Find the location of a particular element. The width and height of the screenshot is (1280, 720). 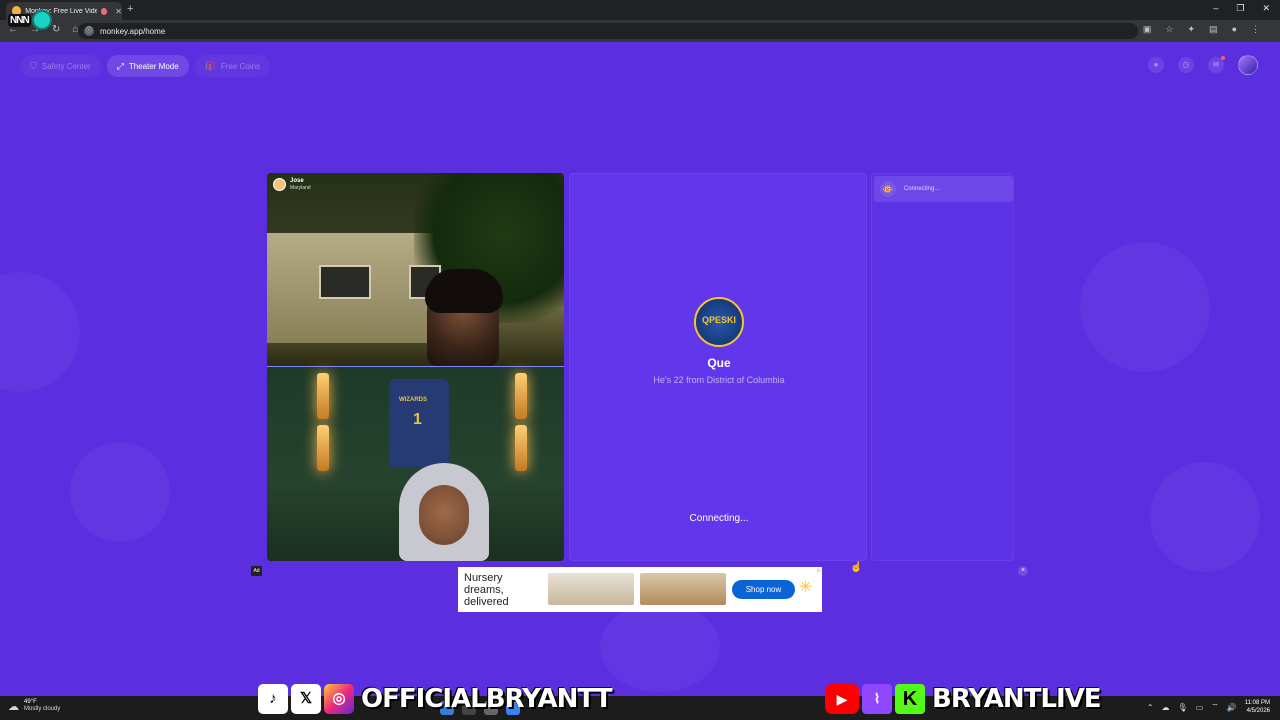

youtube-icon: ▶ is located at coordinates (842, 699).